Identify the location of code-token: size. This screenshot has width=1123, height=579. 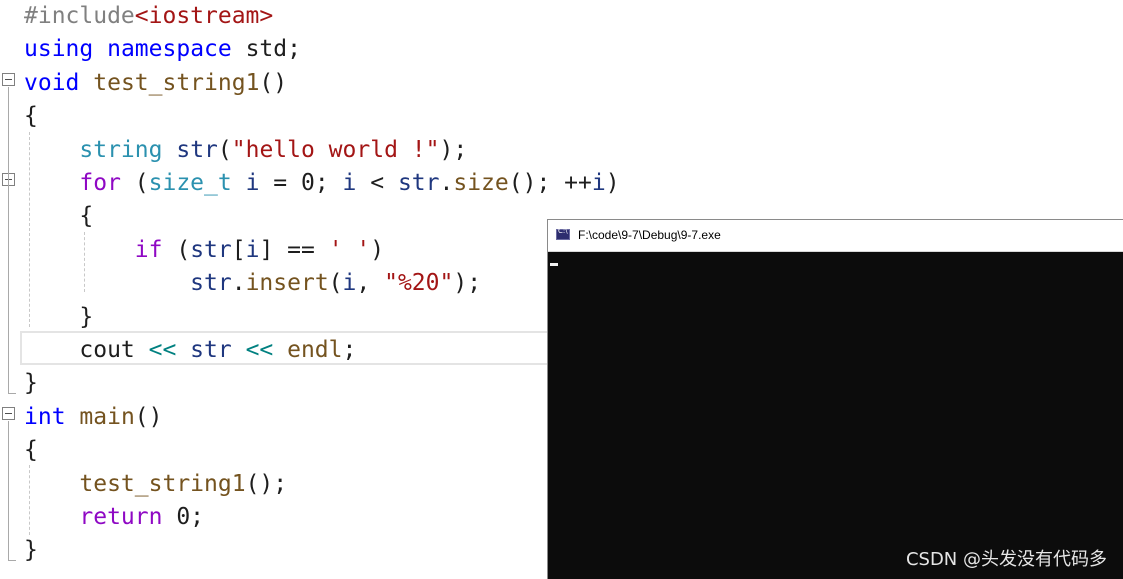
(481, 183).